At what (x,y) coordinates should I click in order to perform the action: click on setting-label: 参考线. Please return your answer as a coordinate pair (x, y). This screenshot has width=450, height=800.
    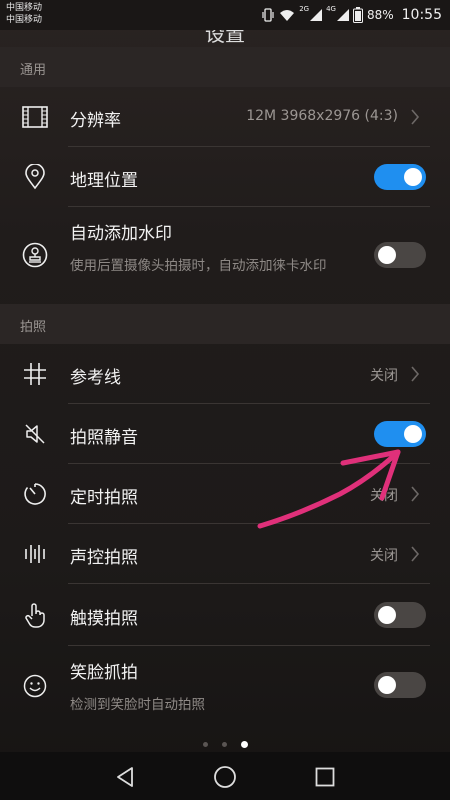
    Looking at the image, I should click on (95, 378).